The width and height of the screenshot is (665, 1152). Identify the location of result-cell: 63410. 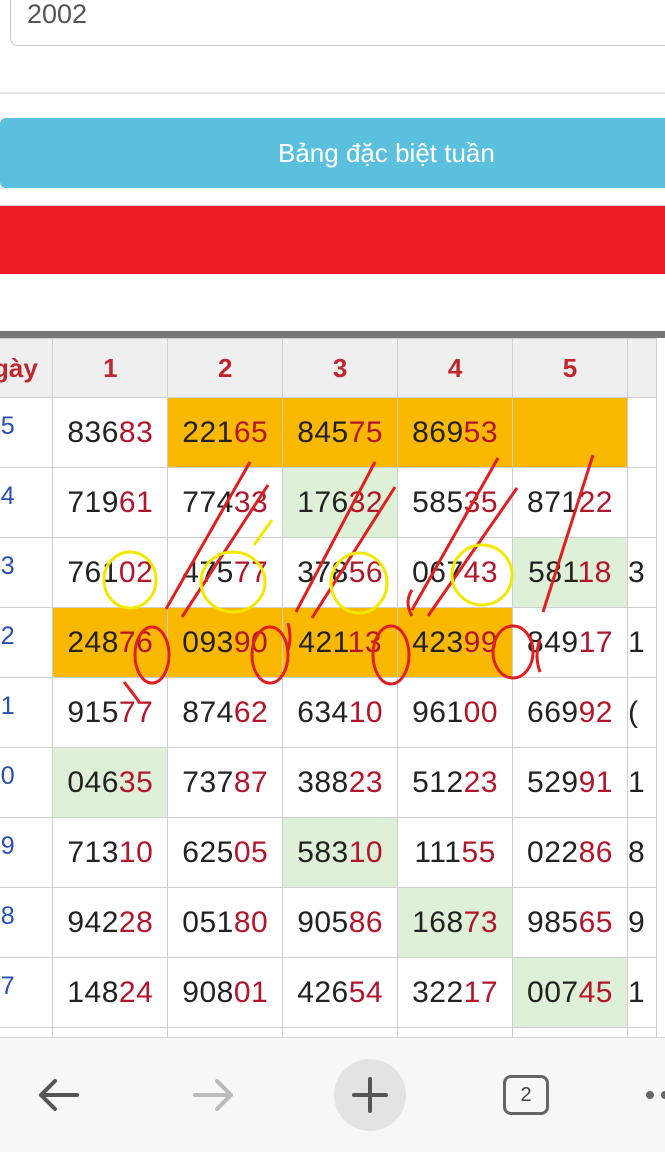
(340, 712).